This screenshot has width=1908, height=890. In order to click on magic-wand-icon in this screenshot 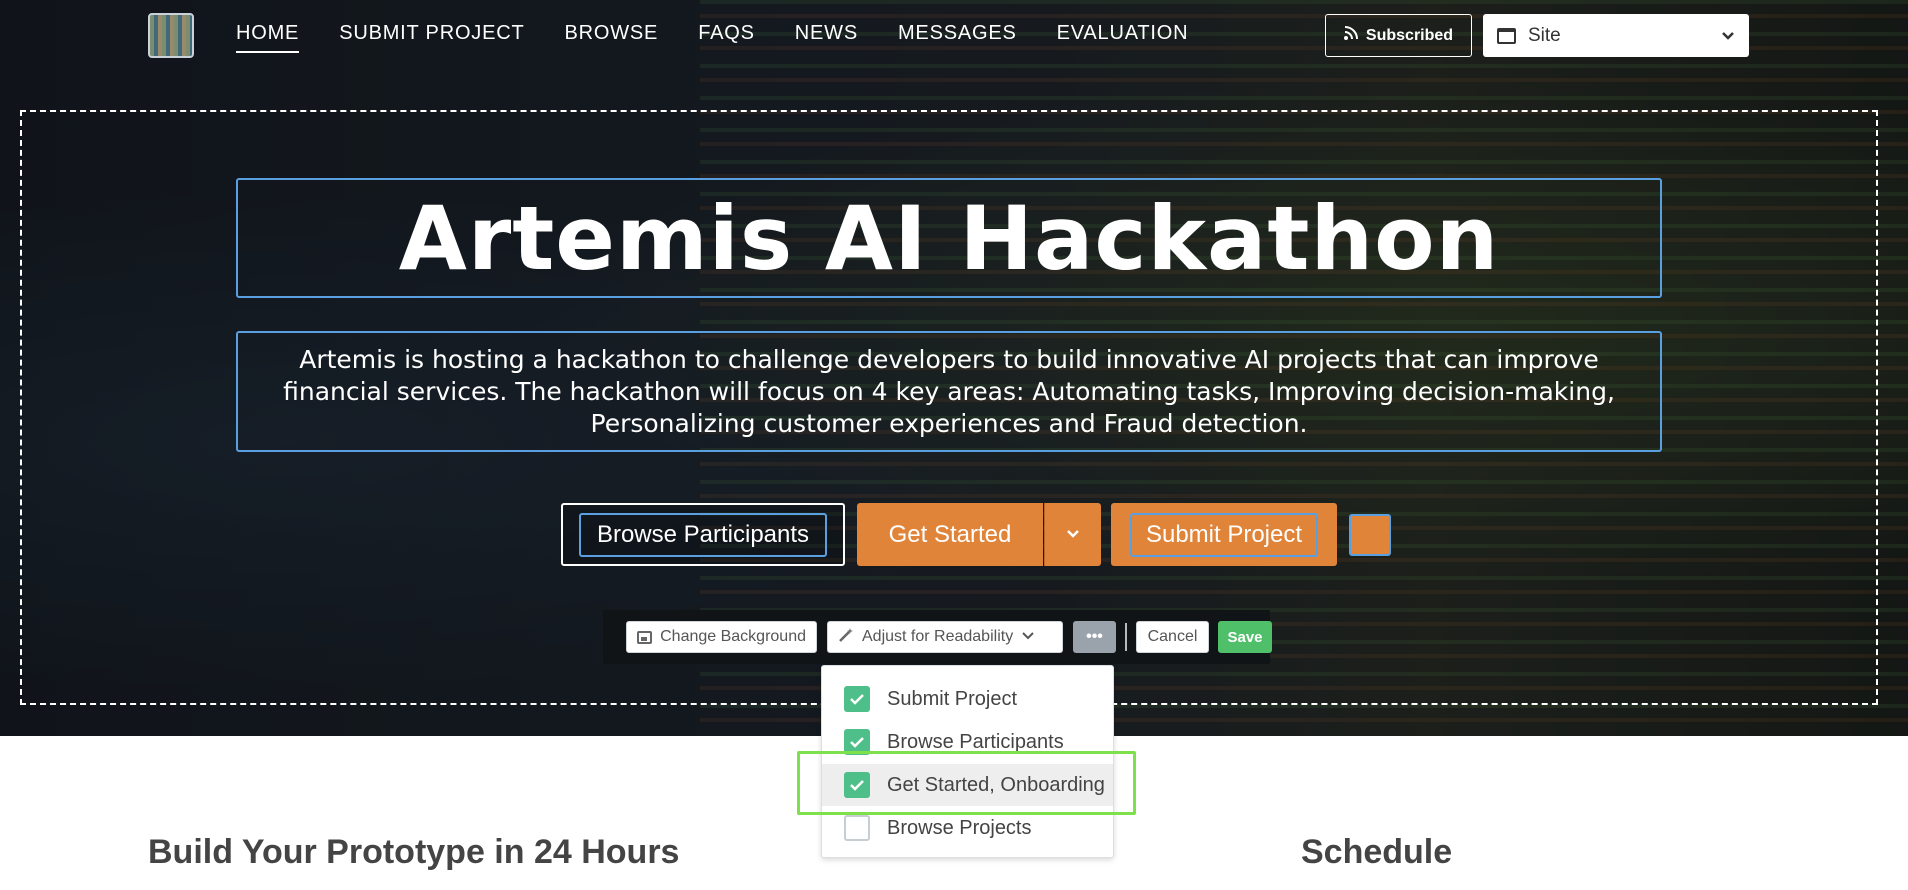, I will do `click(846, 637)`.